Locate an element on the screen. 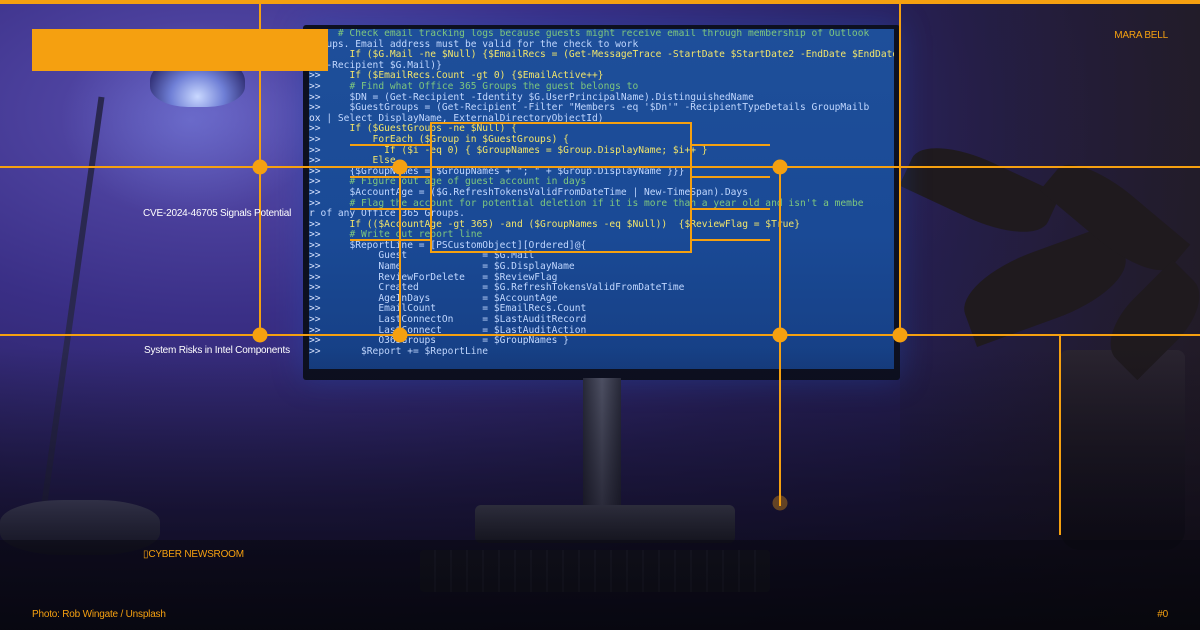 Image resolution: width=1200 pixels, height=630 pixels. headline-line-1: CVE-2024-46705 Signals Potential is located at coordinates (217, 213).